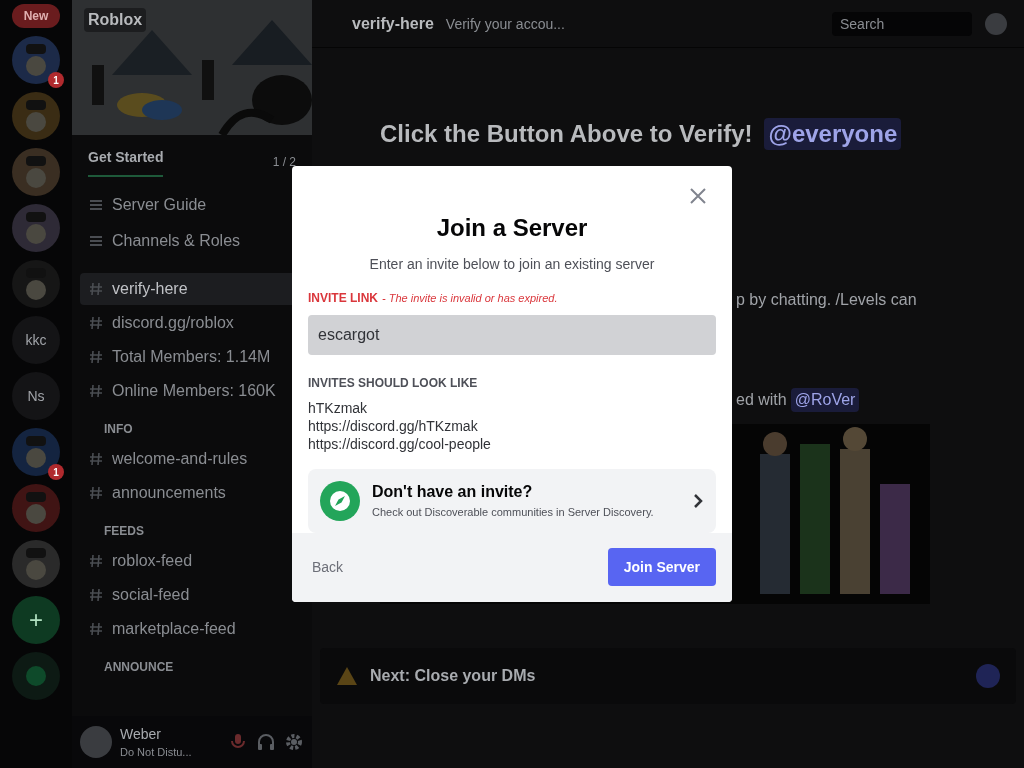 This screenshot has width=1024, height=768. I want to click on server-icon: Ns, so click(36, 396).